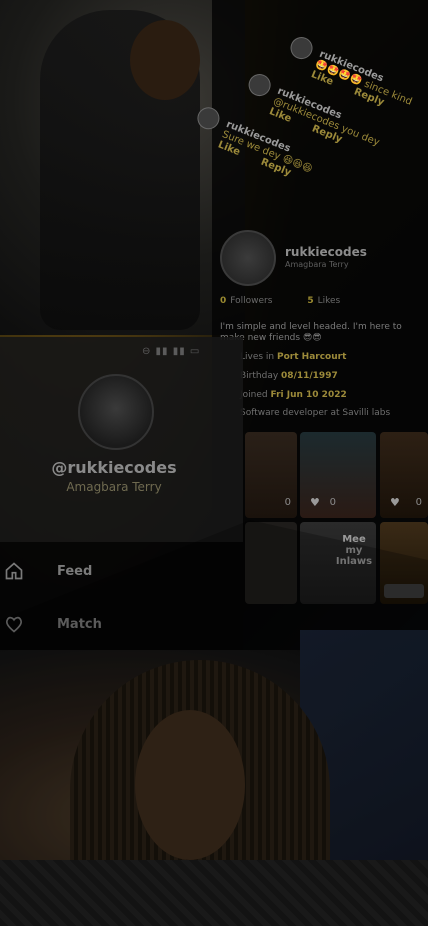 This screenshot has height=926, width=428. What do you see at coordinates (190, 785) in the screenshot?
I see `photo-face` at bounding box center [190, 785].